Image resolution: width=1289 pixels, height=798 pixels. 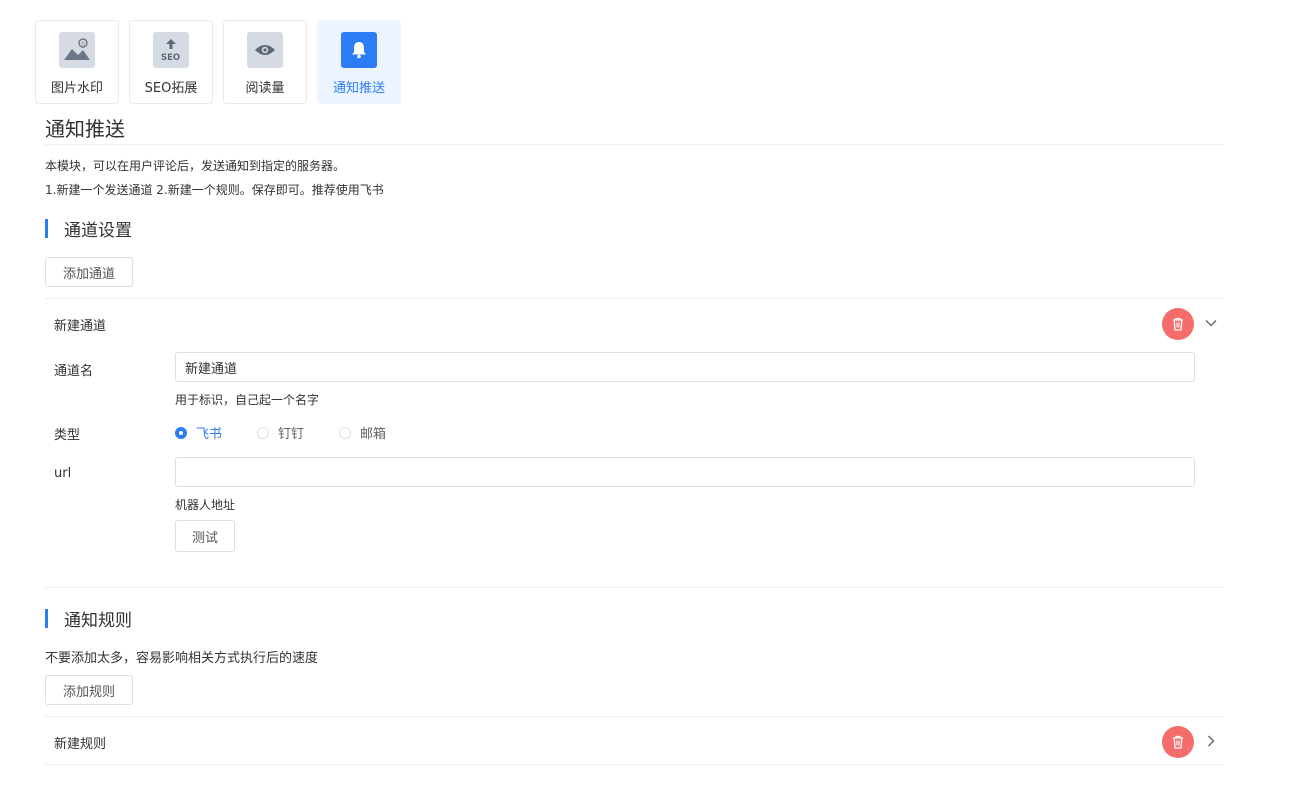 What do you see at coordinates (80, 742) in the screenshot?
I see `rule-item-title: 新建规则` at bounding box center [80, 742].